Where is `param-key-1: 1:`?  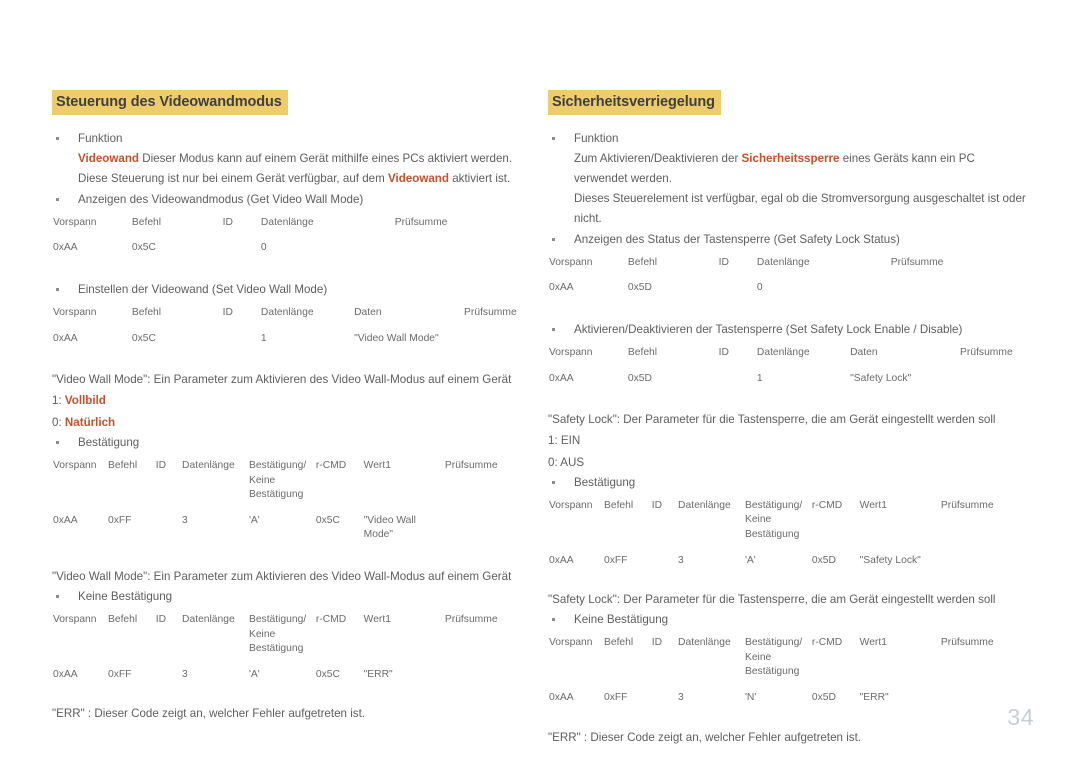
param-key-1: 1: is located at coordinates (58, 401).